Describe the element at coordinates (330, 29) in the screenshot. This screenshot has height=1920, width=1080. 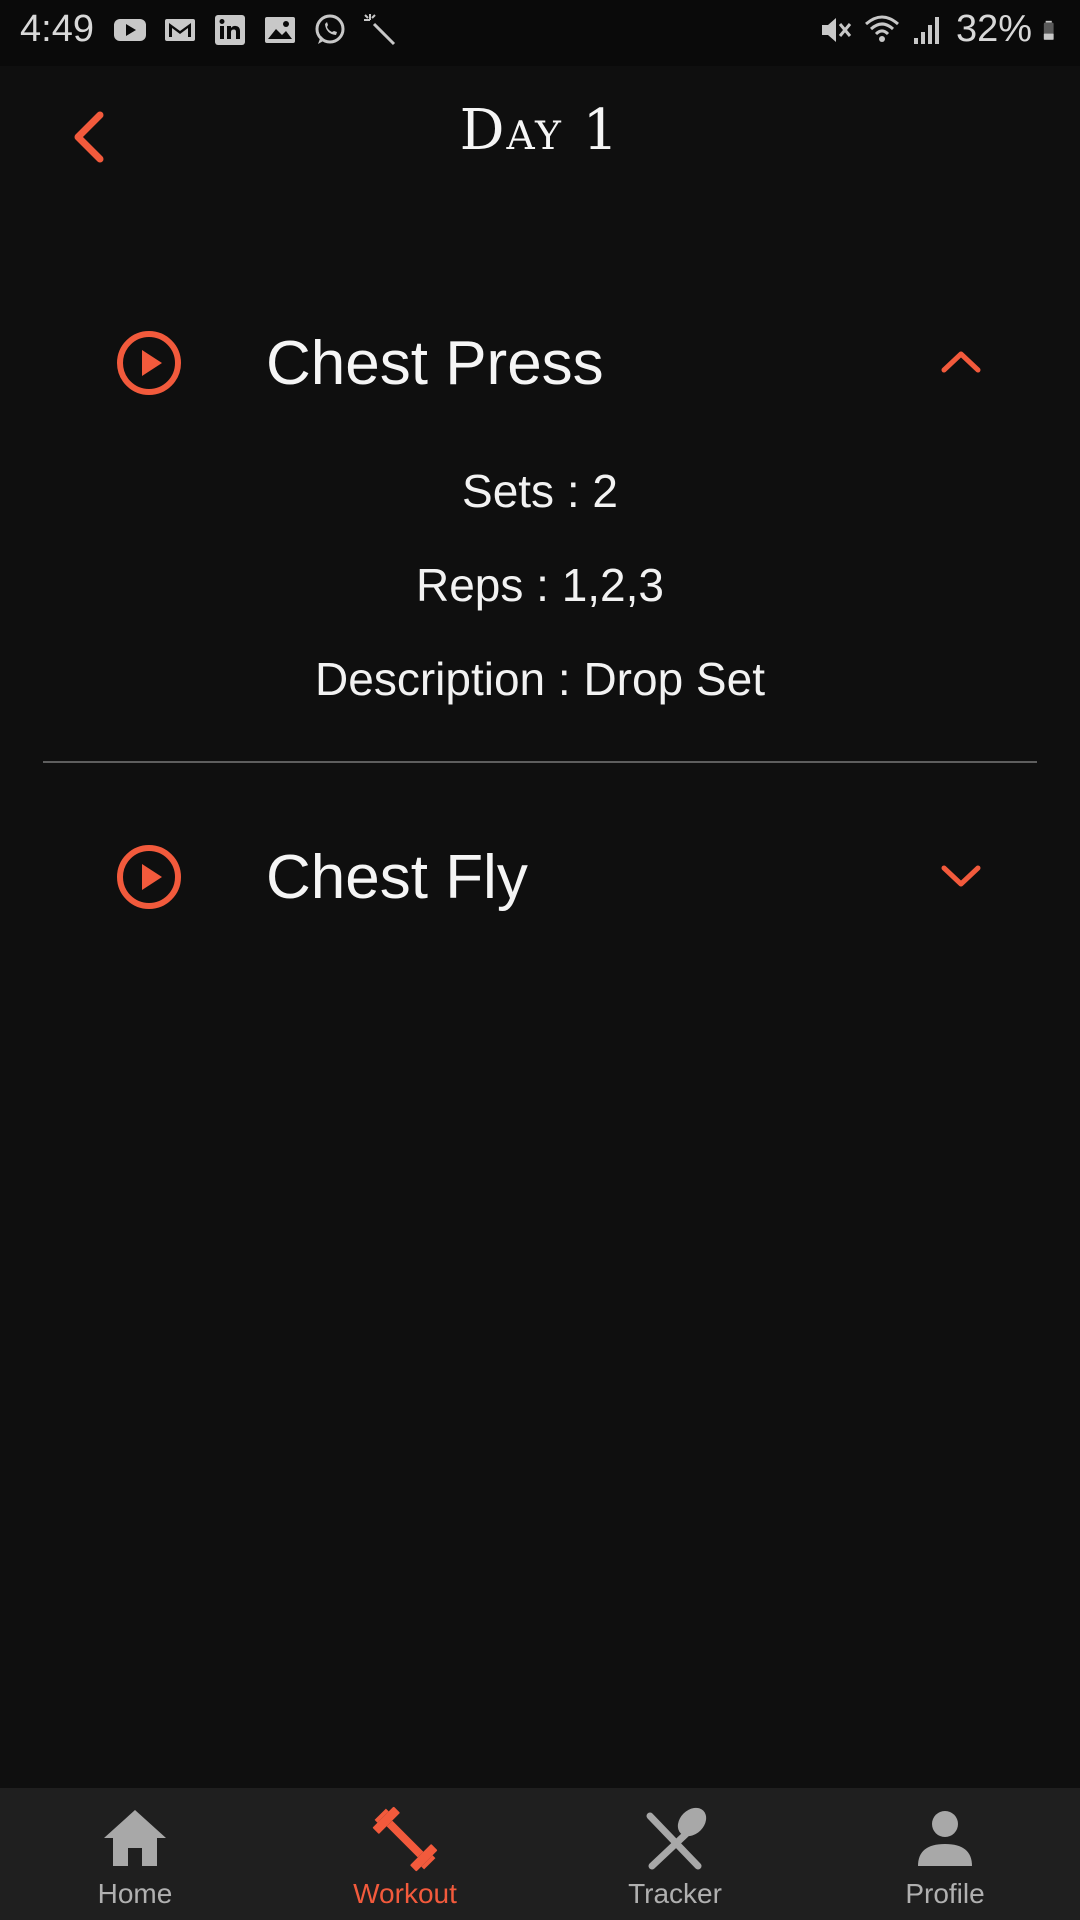
I see `whatsapp-icon` at that location.